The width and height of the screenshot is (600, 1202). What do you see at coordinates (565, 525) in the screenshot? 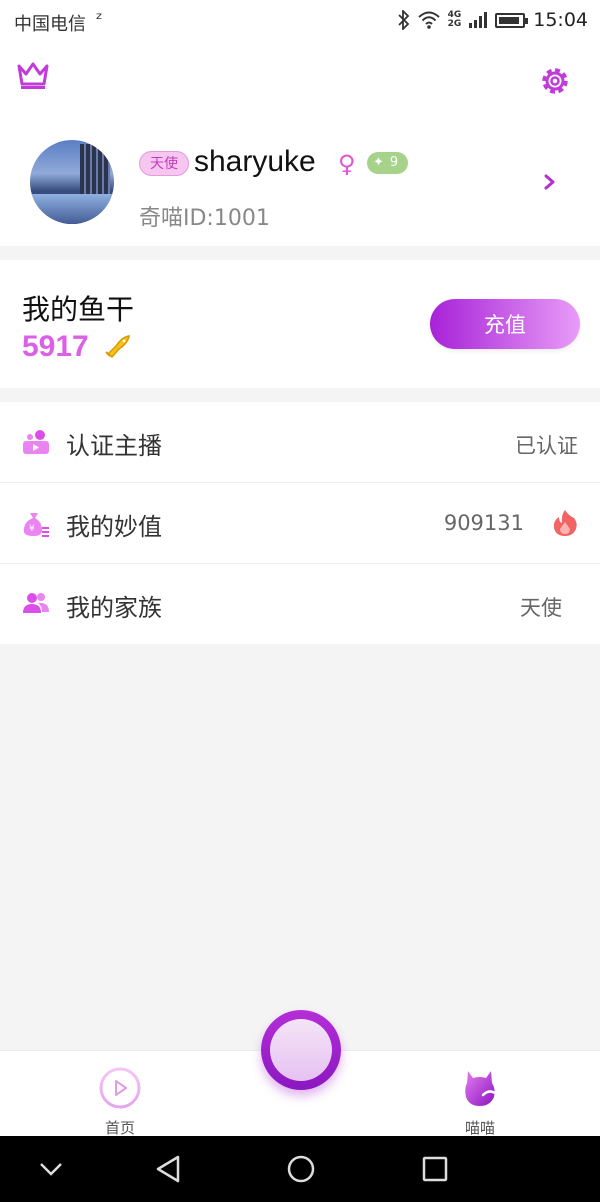
I see `flame-icon` at bounding box center [565, 525].